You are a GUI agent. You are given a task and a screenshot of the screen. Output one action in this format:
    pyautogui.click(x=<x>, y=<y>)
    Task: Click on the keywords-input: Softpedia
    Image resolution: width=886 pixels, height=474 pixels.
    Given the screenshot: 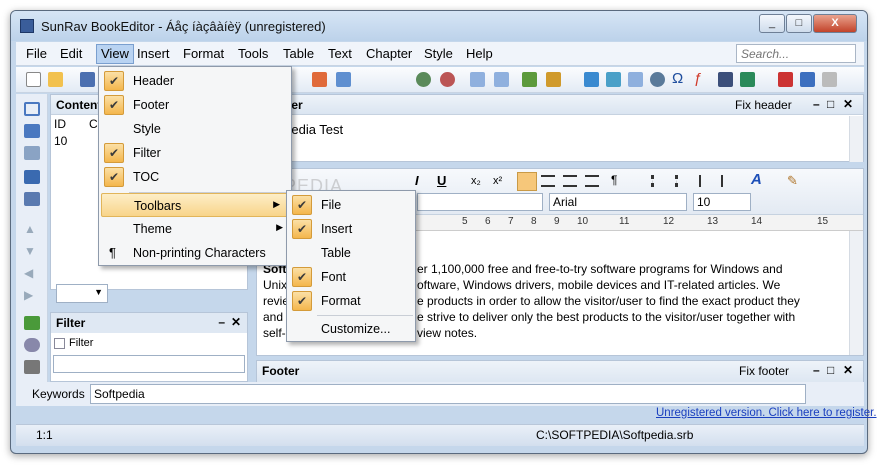 What is the action you would take?
    pyautogui.click(x=448, y=394)
    